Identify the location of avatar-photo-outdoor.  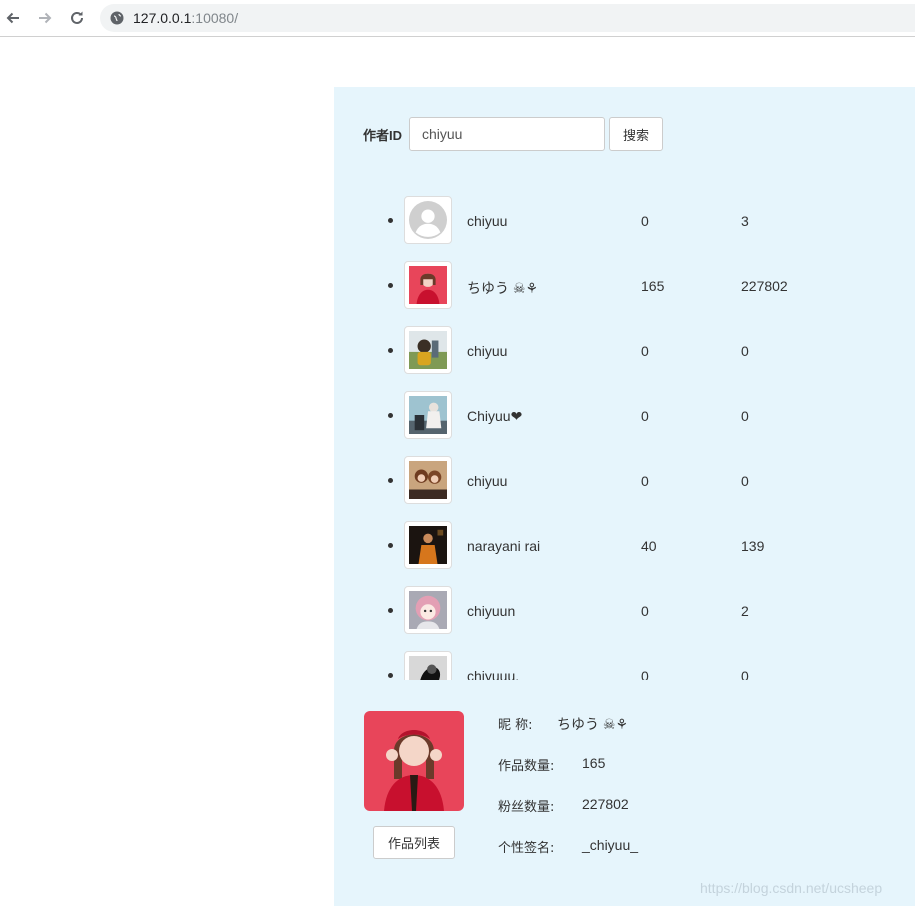
(428, 350).